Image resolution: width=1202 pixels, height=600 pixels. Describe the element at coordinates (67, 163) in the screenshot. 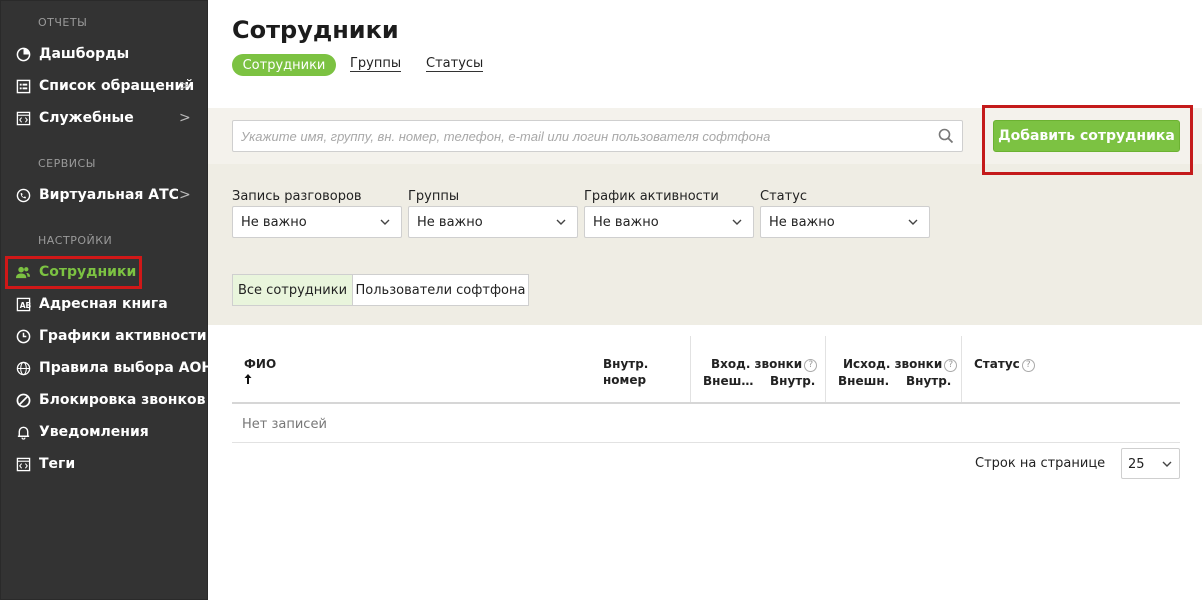

I see `section-title-services: СЕРВИСЫ` at that location.